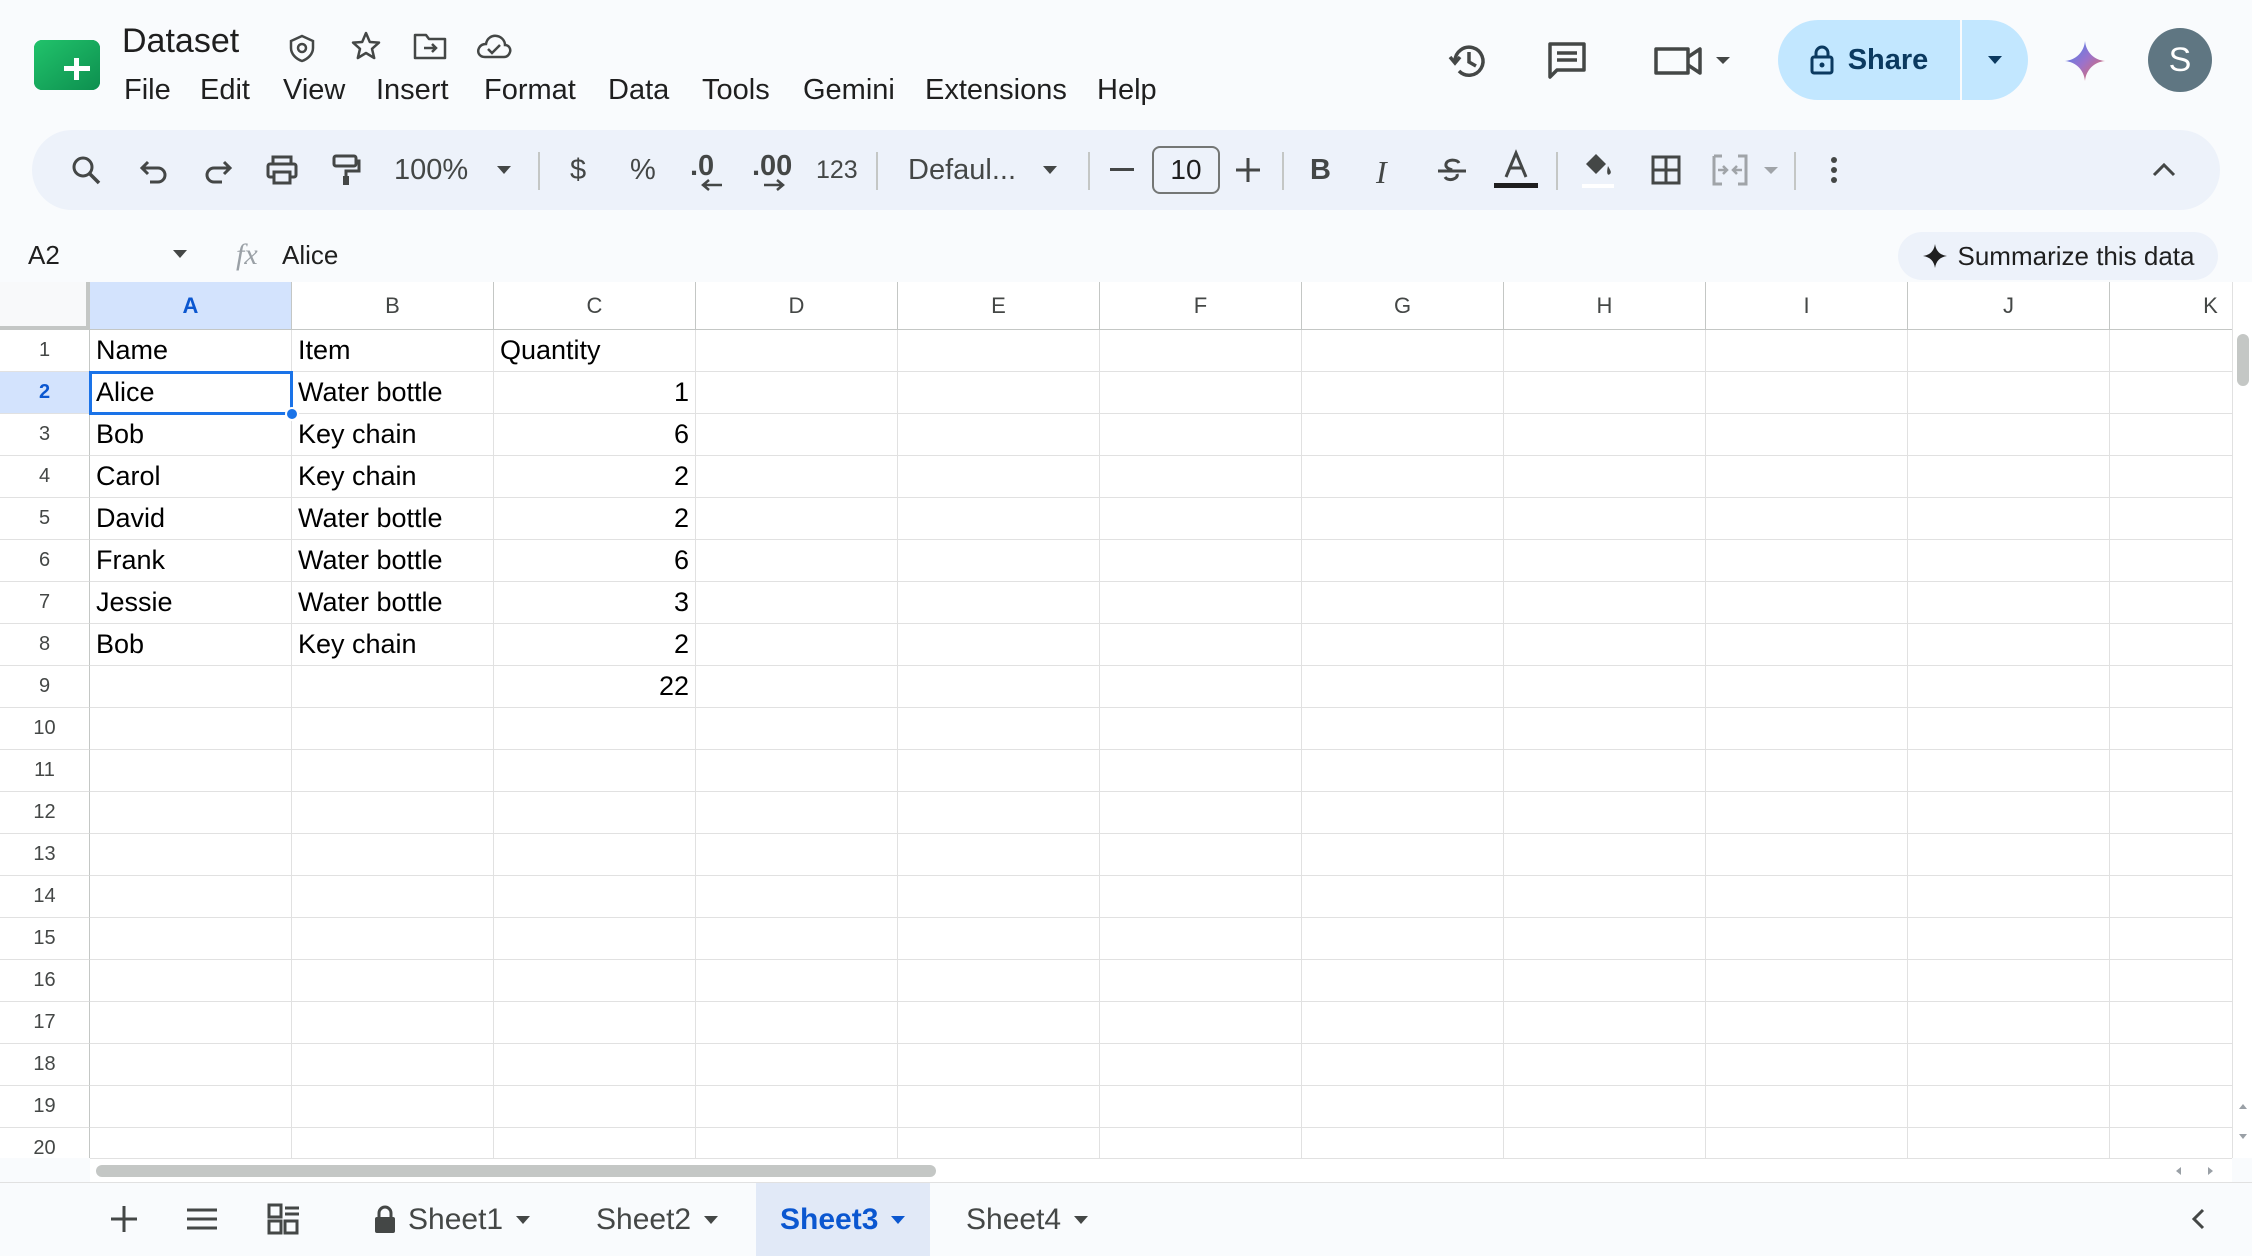 This screenshot has width=2252, height=1256. What do you see at coordinates (393, 771) in the screenshot?
I see `cell-b11` at bounding box center [393, 771].